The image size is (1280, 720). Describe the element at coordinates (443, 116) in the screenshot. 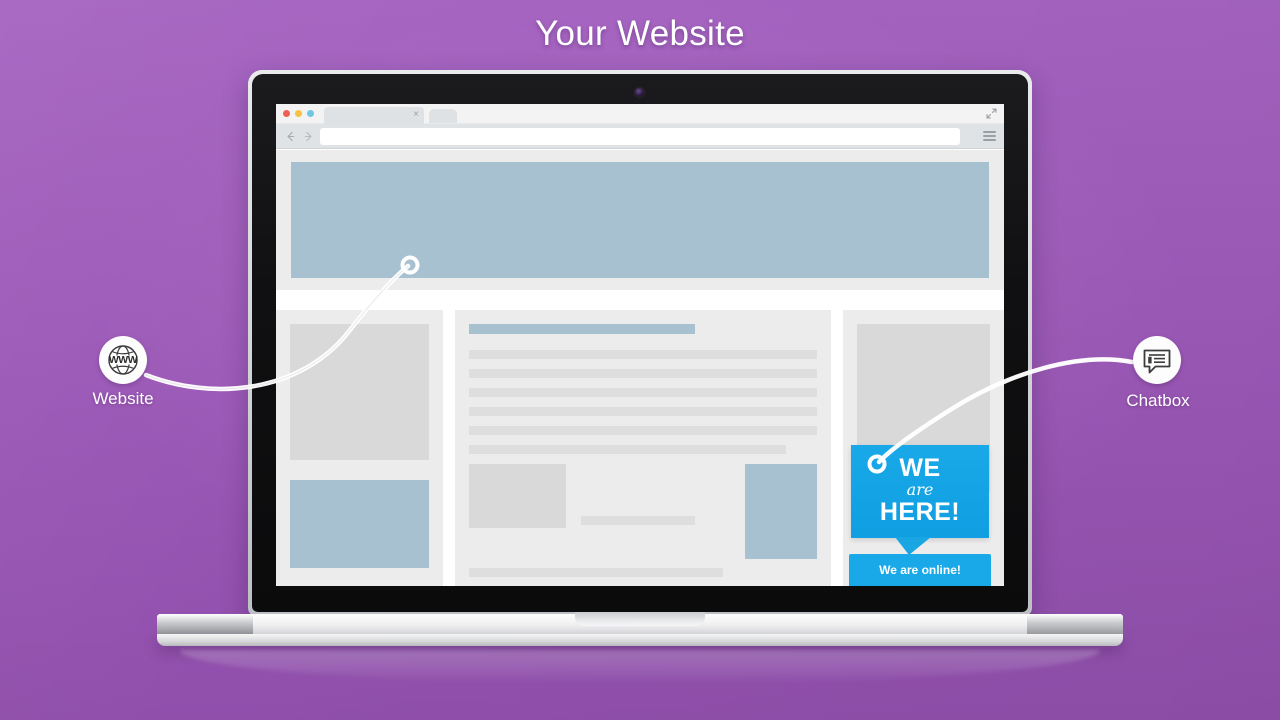

I see `new-tab-button` at that location.